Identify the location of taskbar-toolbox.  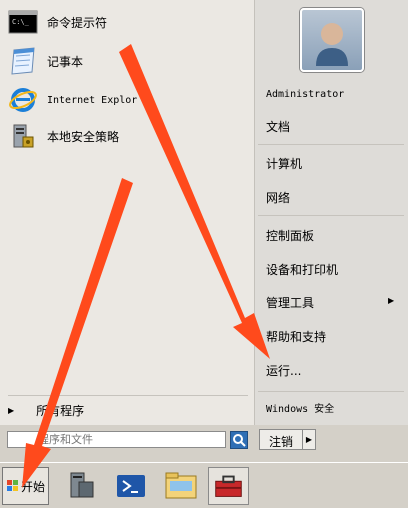
(228, 486).